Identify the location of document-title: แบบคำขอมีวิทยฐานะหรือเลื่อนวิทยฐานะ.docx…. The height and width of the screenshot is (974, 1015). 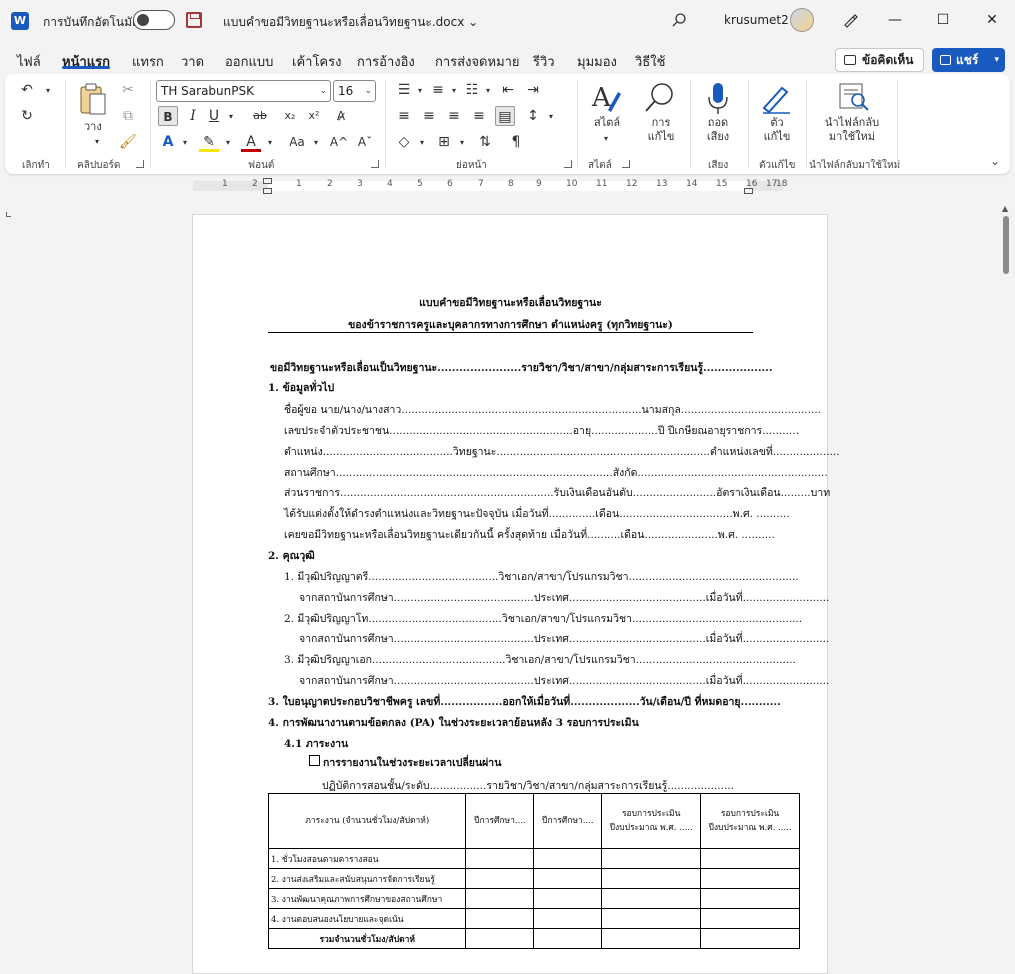
(350, 22).